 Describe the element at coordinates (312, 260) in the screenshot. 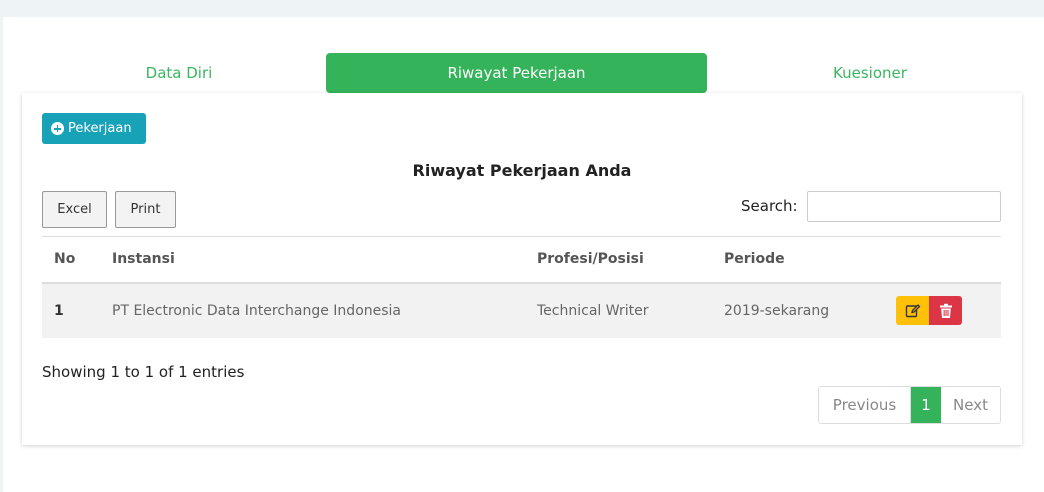

I see `header-instansi: Instansi` at that location.